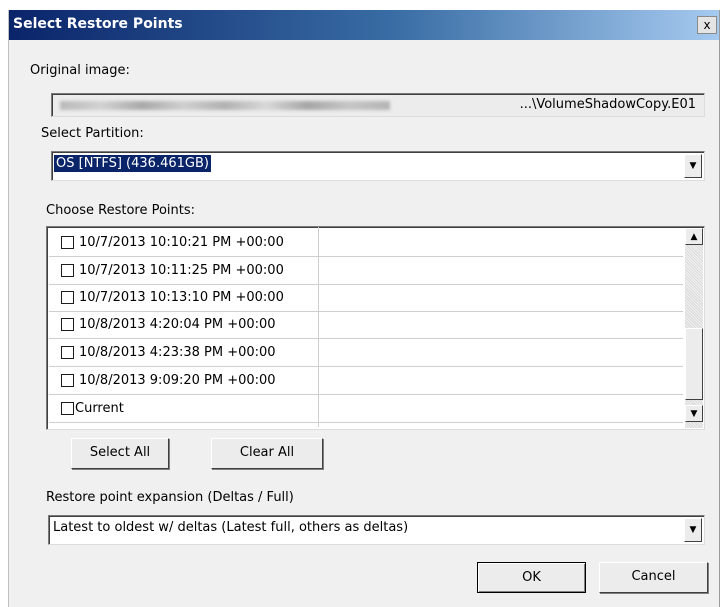 This screenshot has height=607, width=720. I want to click on scrollbar-thumb, so click(694, 364).